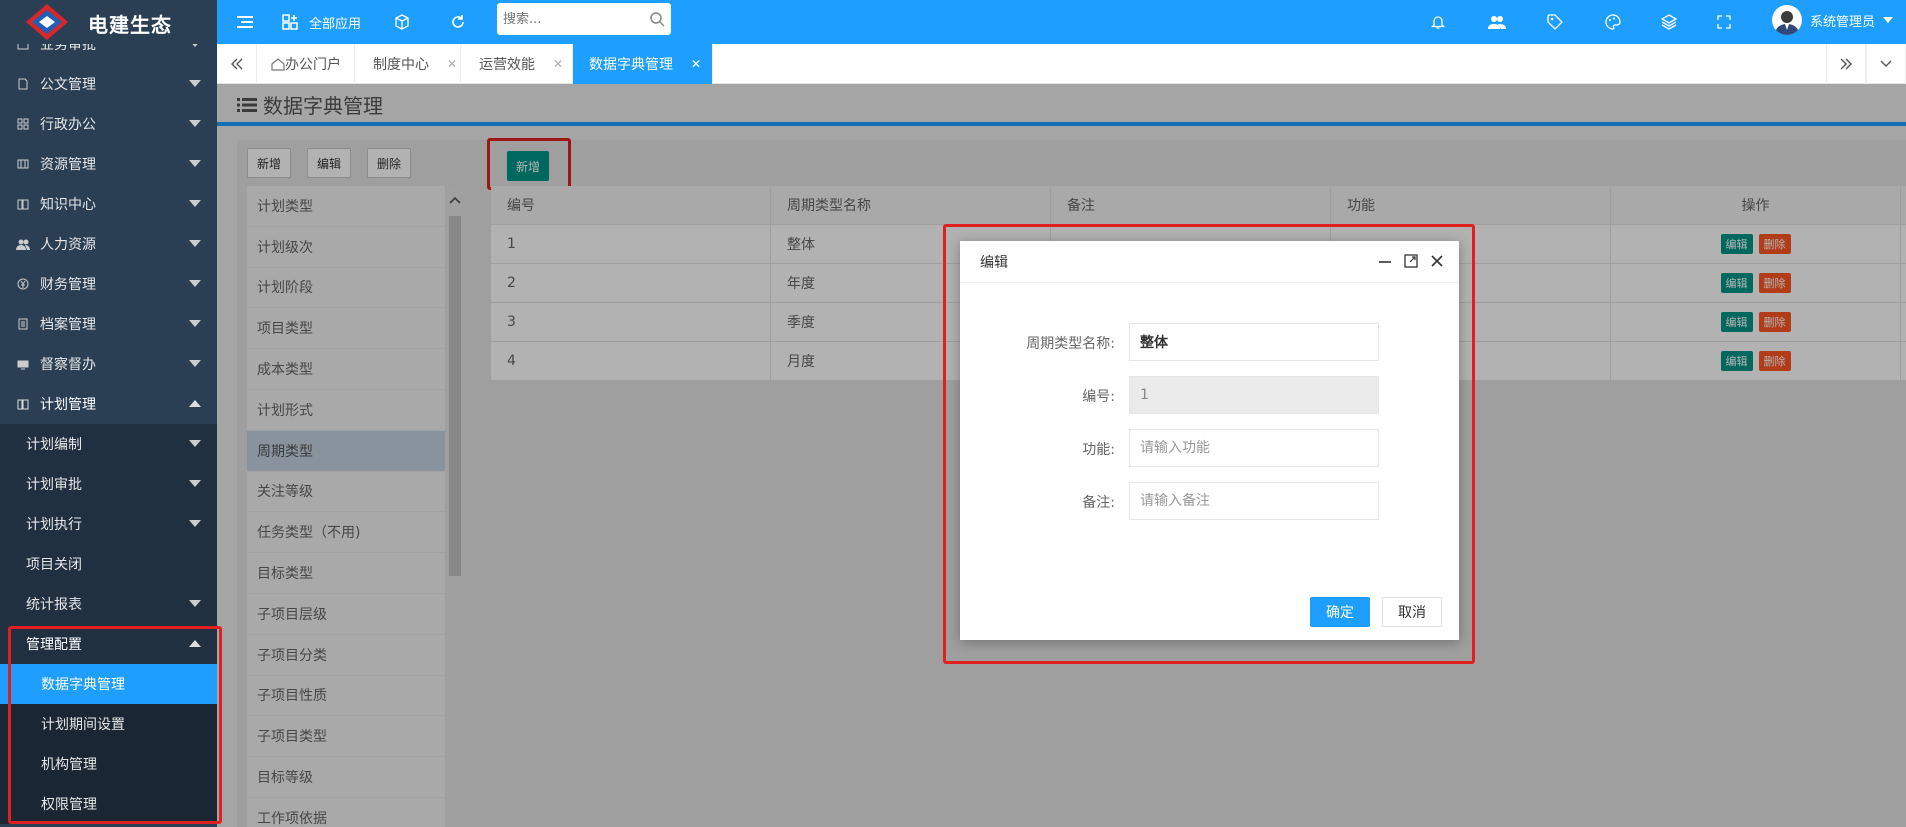  Describe the element at coordinates (195, 403) in the screenshot. I see `chevron-up-icon` at that location.